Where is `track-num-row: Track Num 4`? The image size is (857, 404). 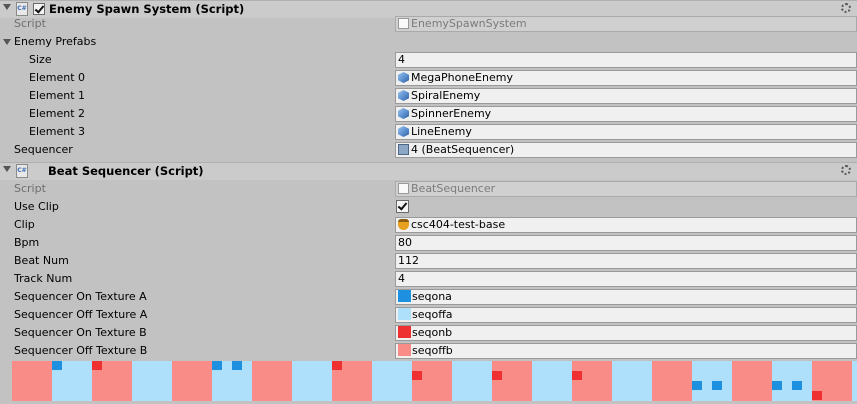
track-num-row: Track Num 4 is located at coordinates (428, 279).